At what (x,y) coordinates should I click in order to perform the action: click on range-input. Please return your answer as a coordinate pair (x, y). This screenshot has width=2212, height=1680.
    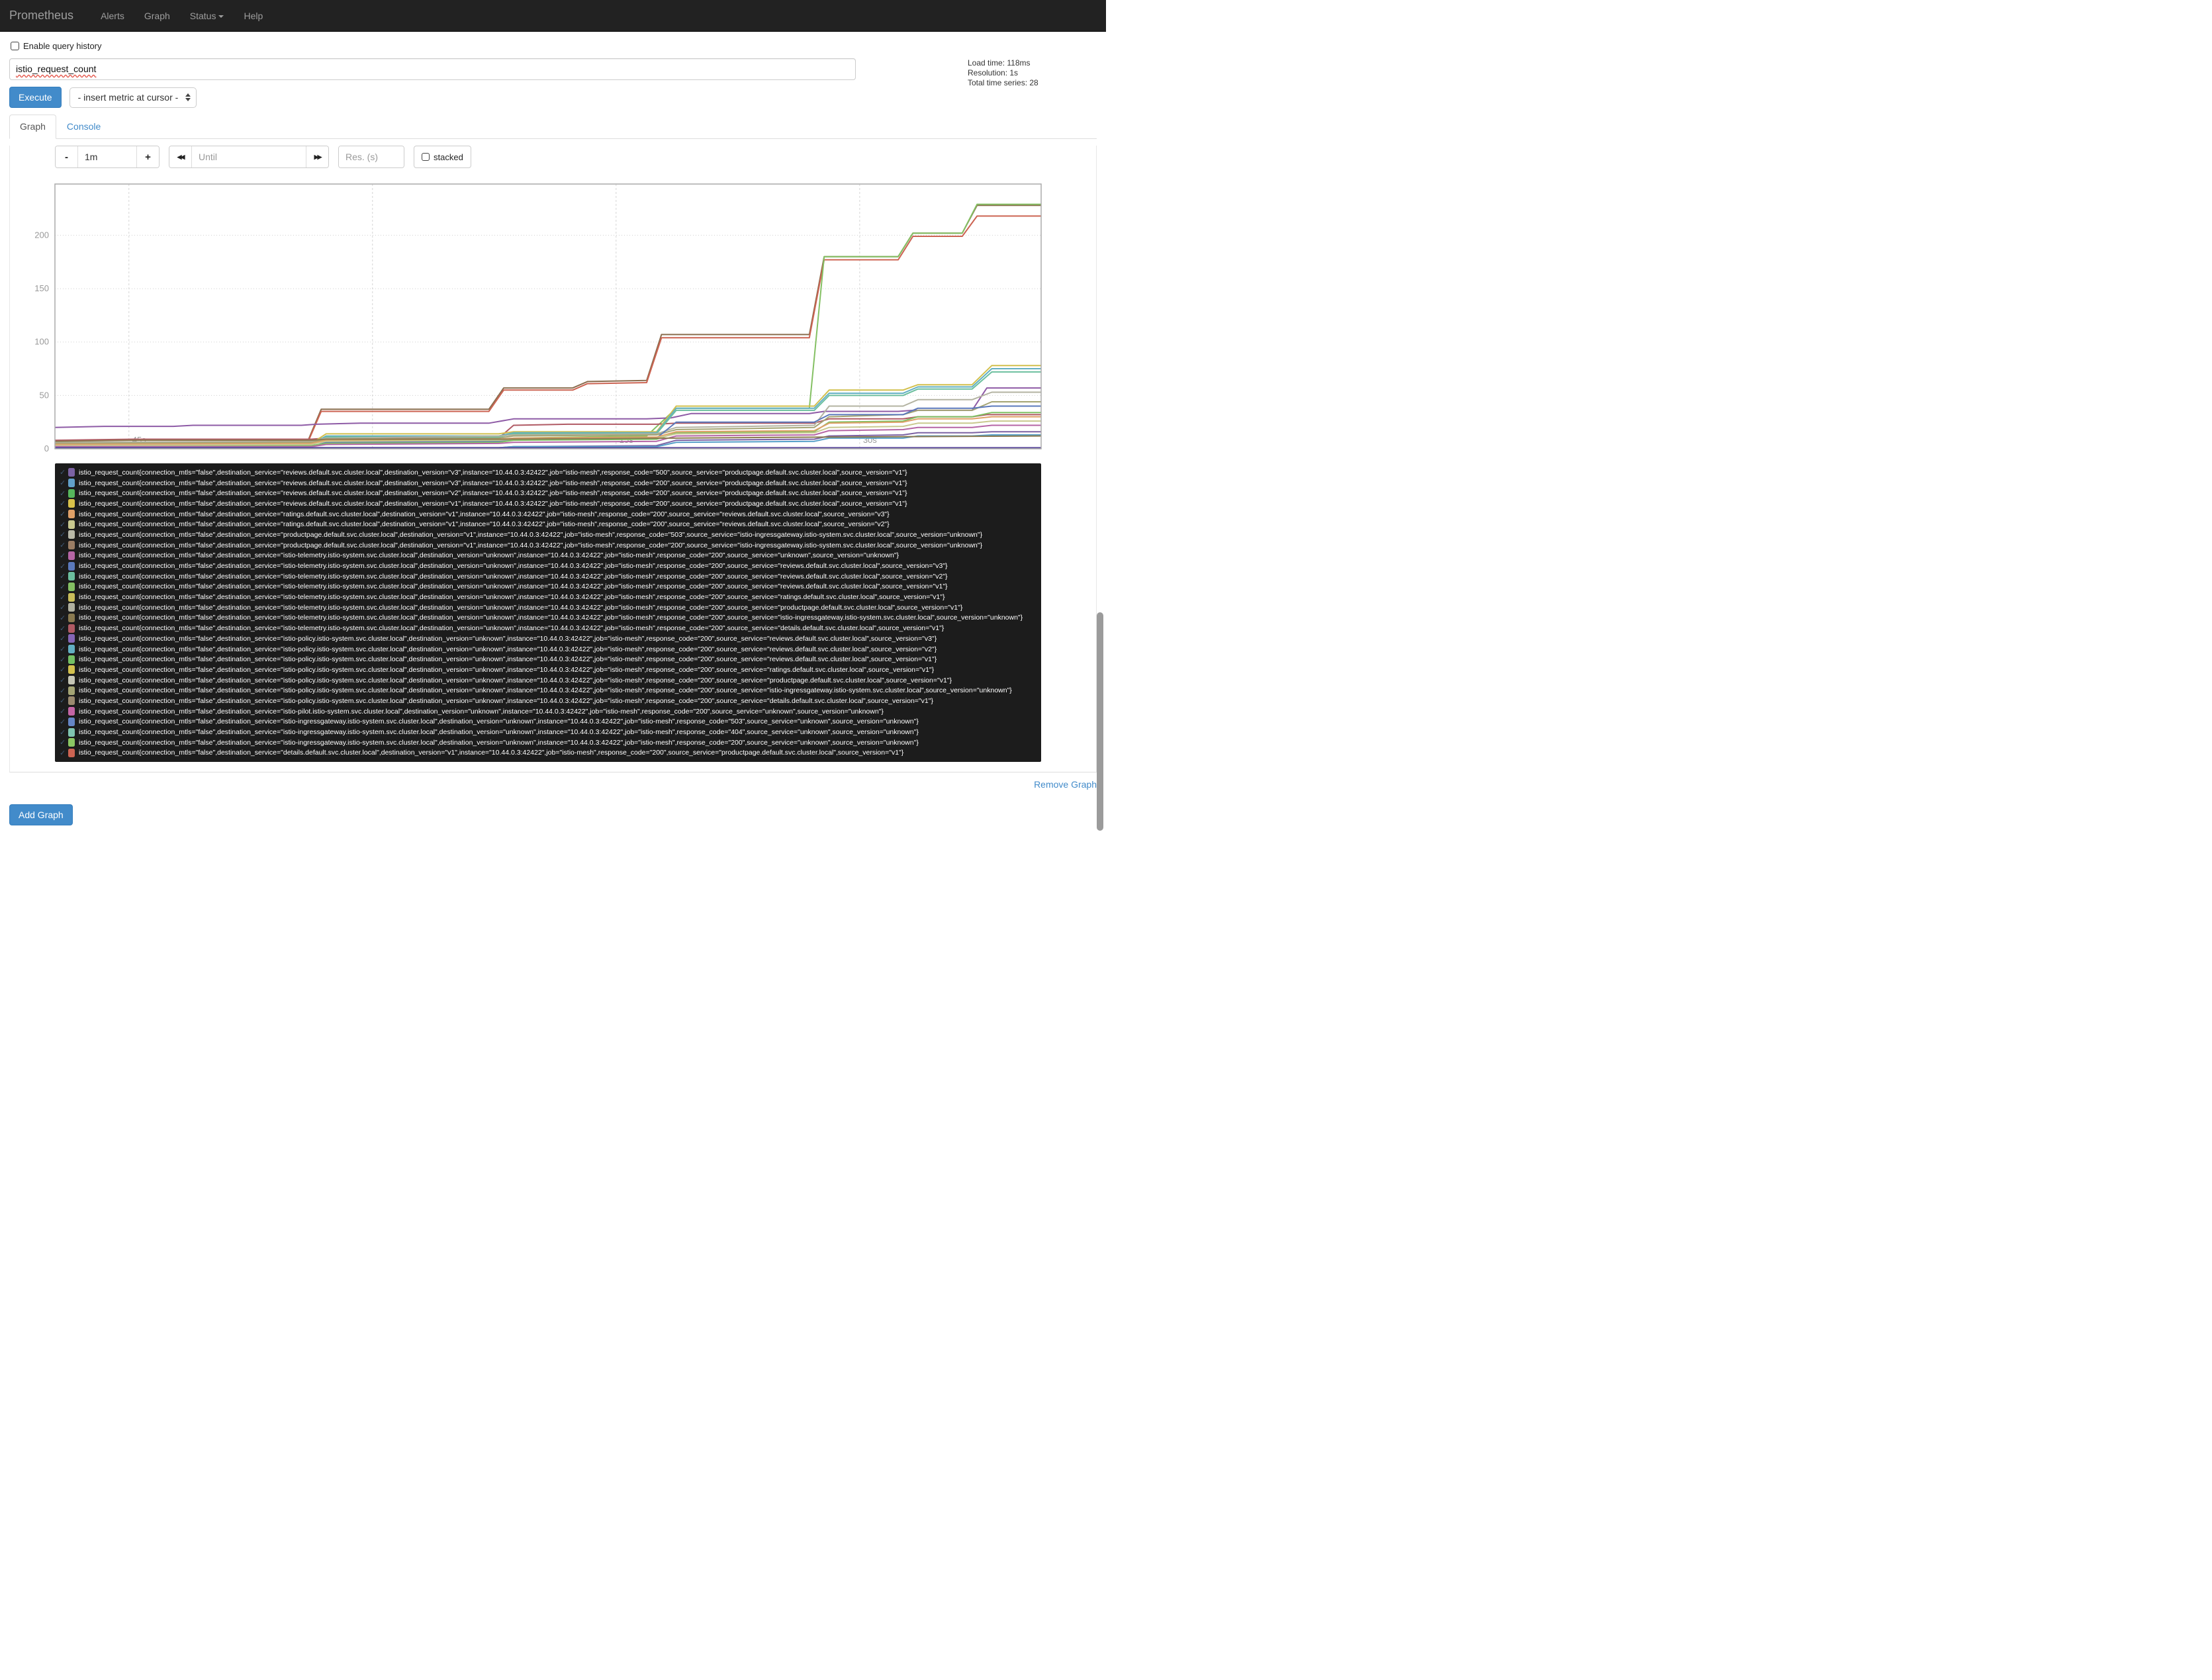
    Looking at the image, I should click on (107, 156).